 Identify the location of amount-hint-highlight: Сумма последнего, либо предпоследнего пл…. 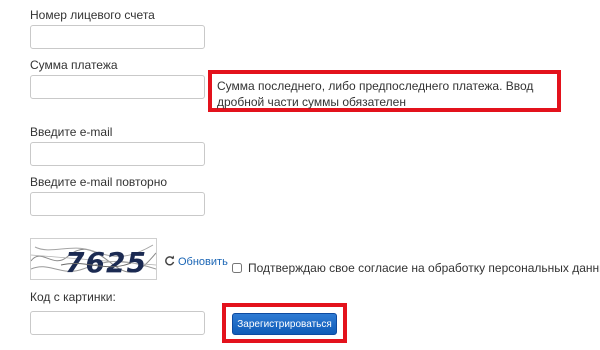
(384, 91).